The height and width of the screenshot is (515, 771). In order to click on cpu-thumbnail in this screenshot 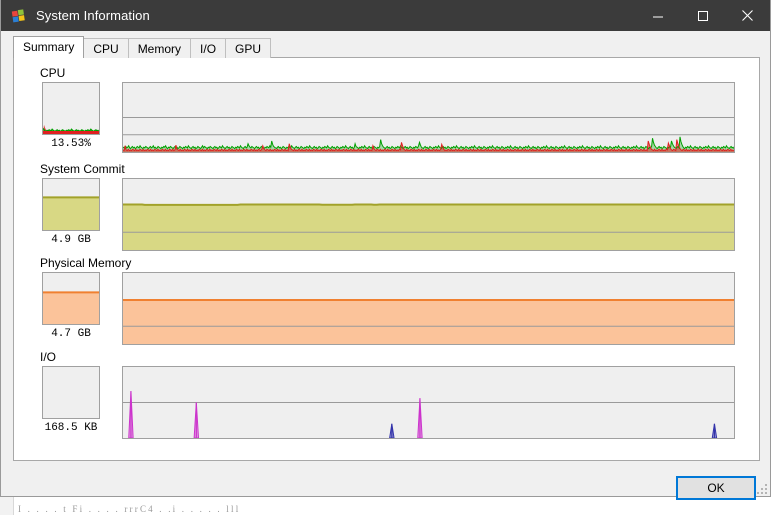, I will do `click(71, 108)`.